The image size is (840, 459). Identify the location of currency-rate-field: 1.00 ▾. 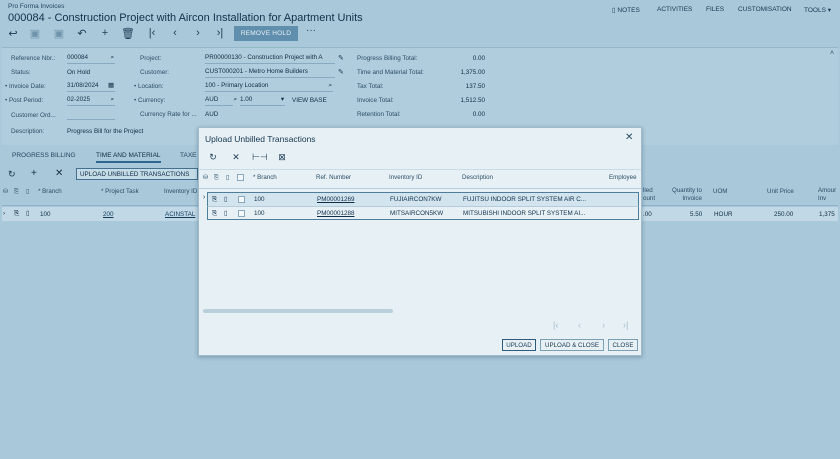
(262, 101).